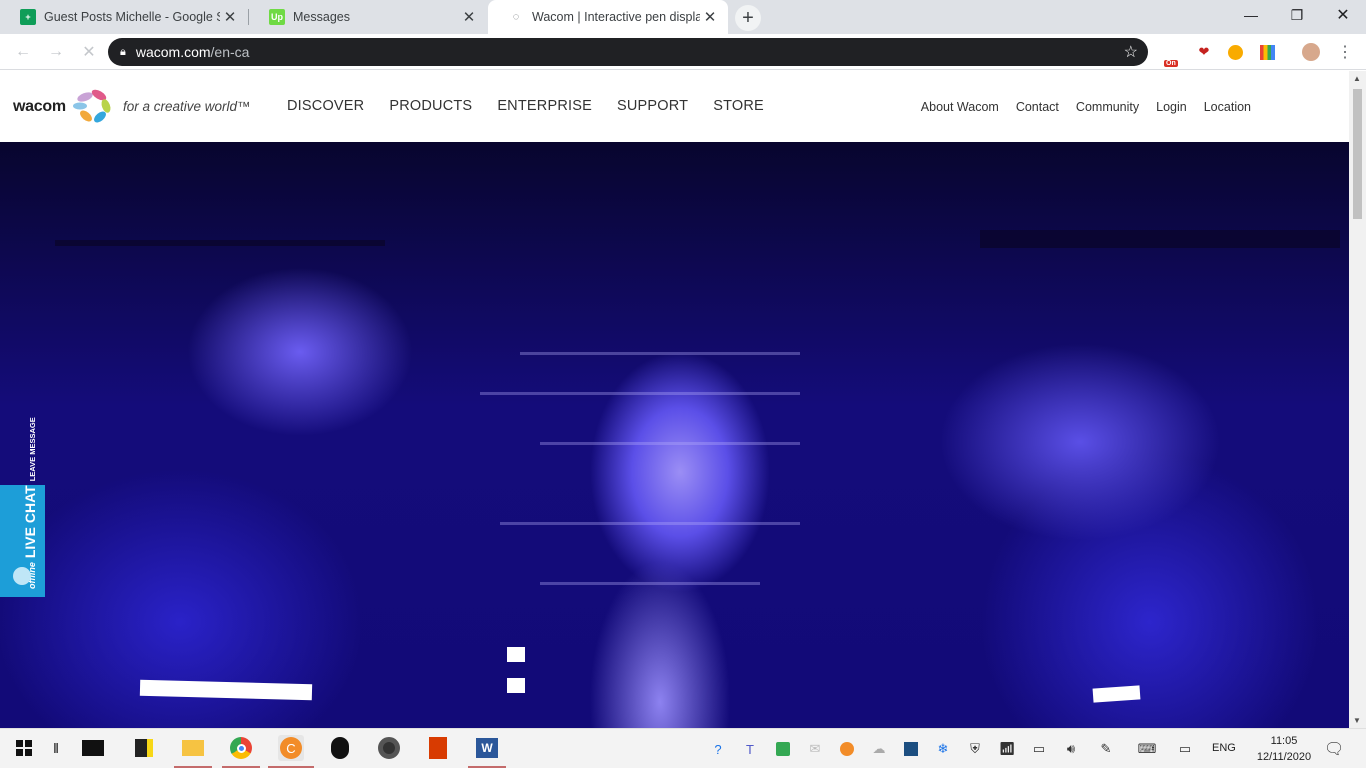 This screenshot has height=768, width=1366. I want to click on coin-extension-icon, so click(1235, 52).